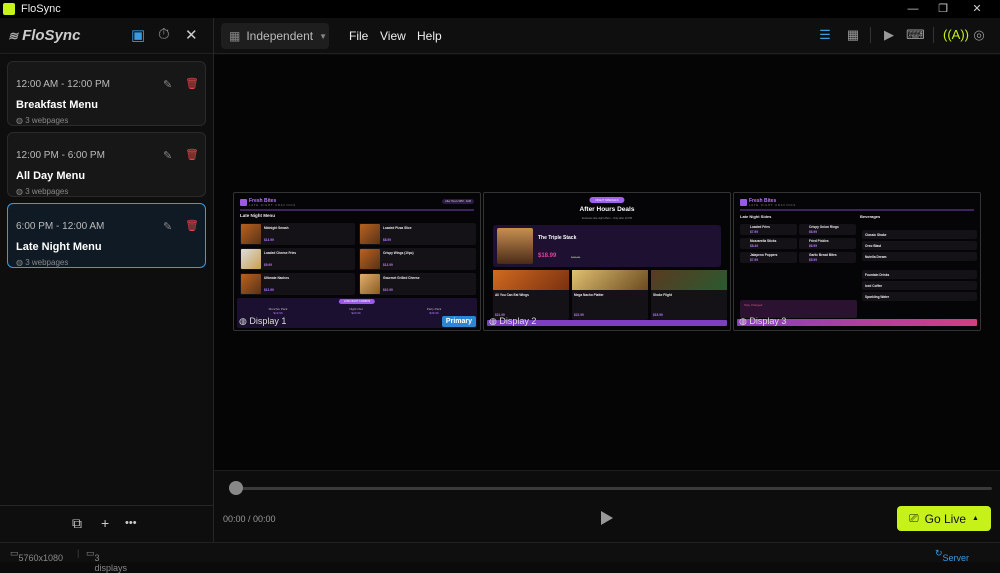  I want to click on beverage-item: Sparkling Water, so click(919, 296).